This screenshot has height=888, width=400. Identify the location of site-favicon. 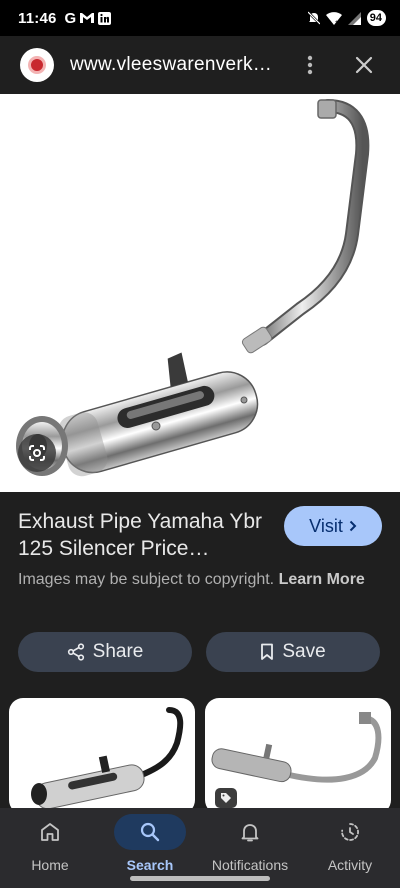
(37, 65).